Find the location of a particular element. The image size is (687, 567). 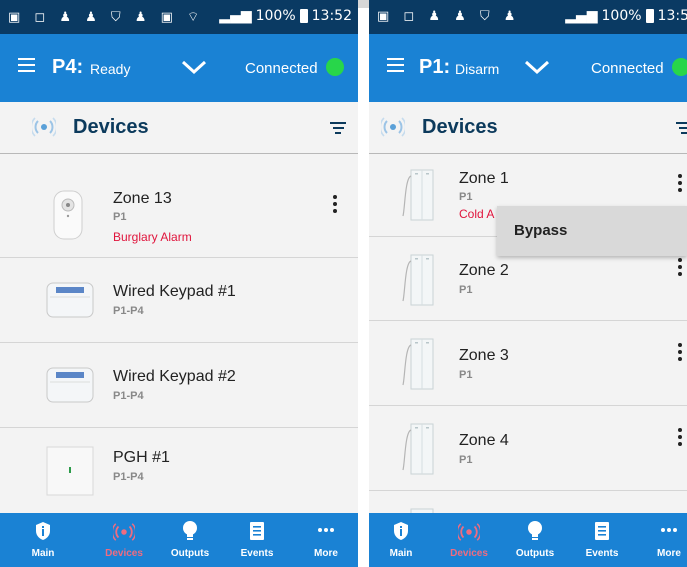

status-right: ▂▄▆ 100% 13:52 is located at coordinates (285, 16).